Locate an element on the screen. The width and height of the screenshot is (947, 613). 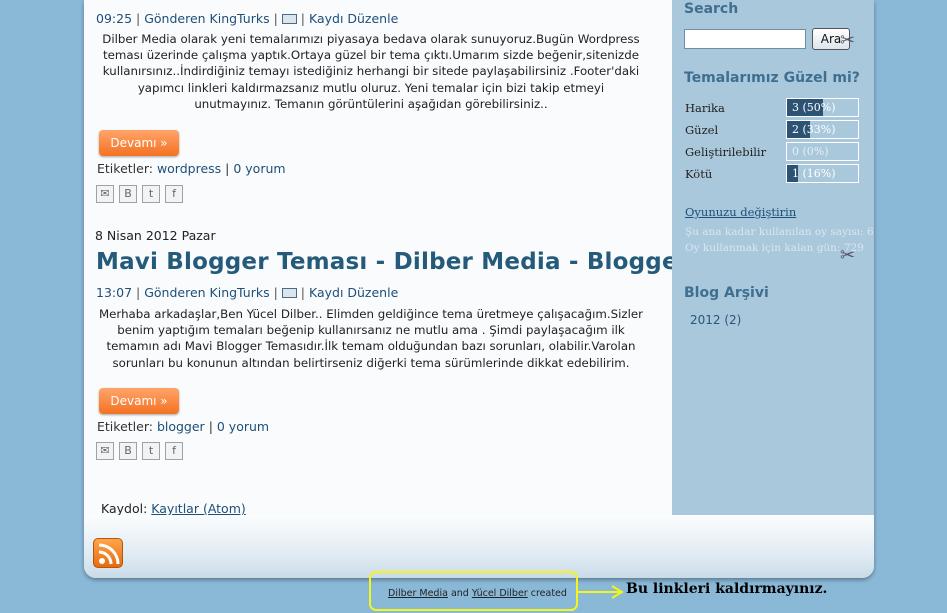
poll-option-bar: 2 (33%) is located at coordinates (822, 129).